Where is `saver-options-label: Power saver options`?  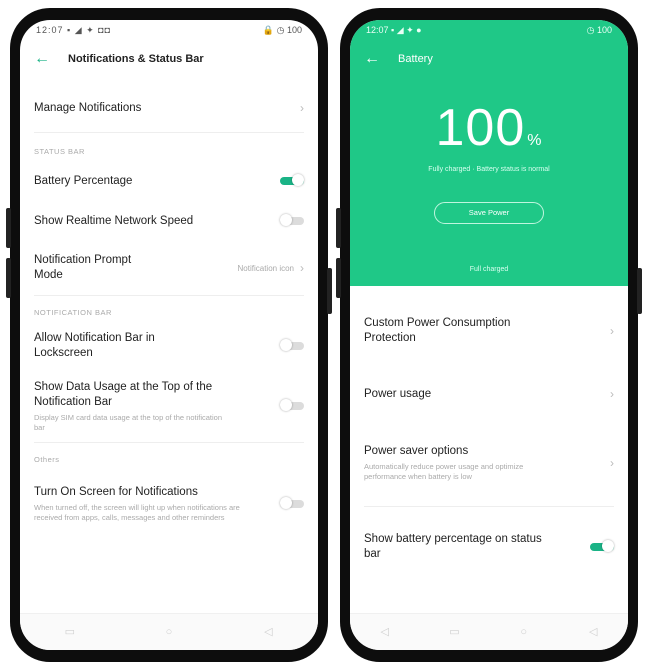 saver-options-label: Power saver options is located at coordinates (416, 451).